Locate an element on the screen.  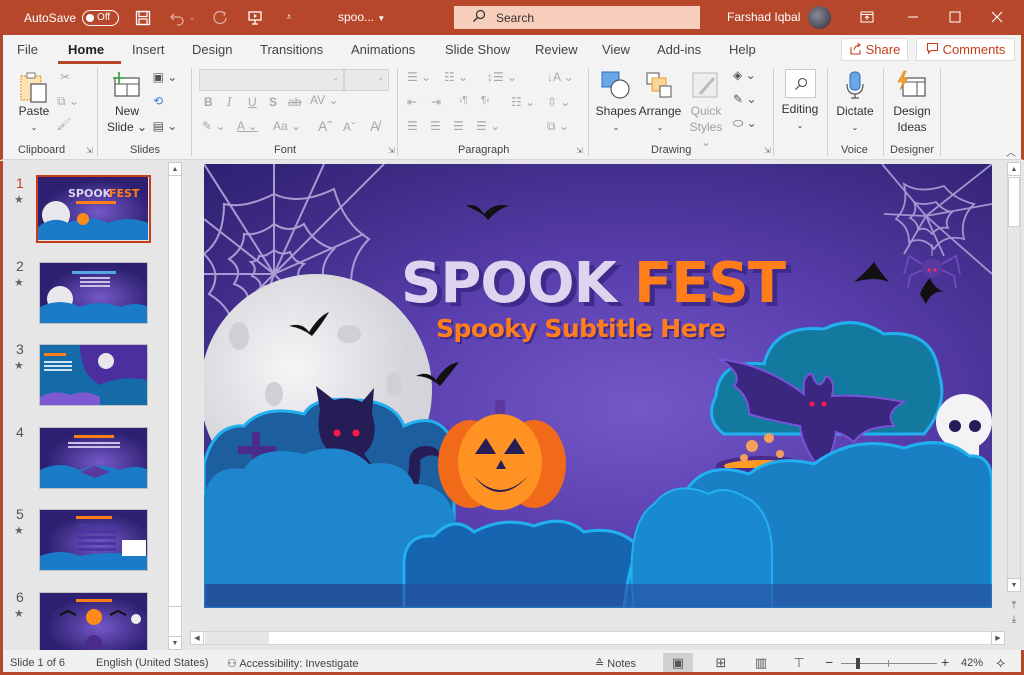
font-launcher-icon: ⇲ is located at coordinates (391, 150).